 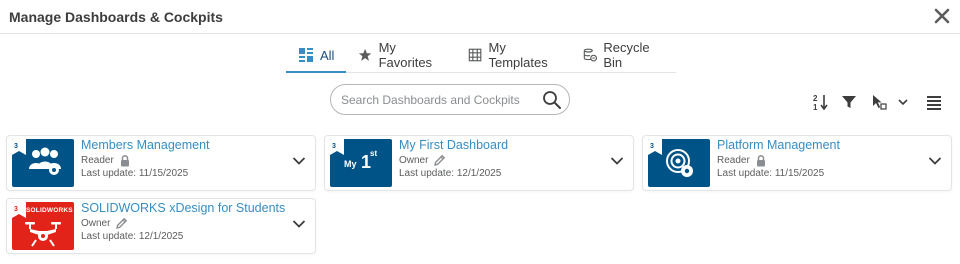 What do you see at coordinates (518, 55) in the screenshot?
I see `tab-my-templates-label: My Templates` at bounding box center [518, 55].